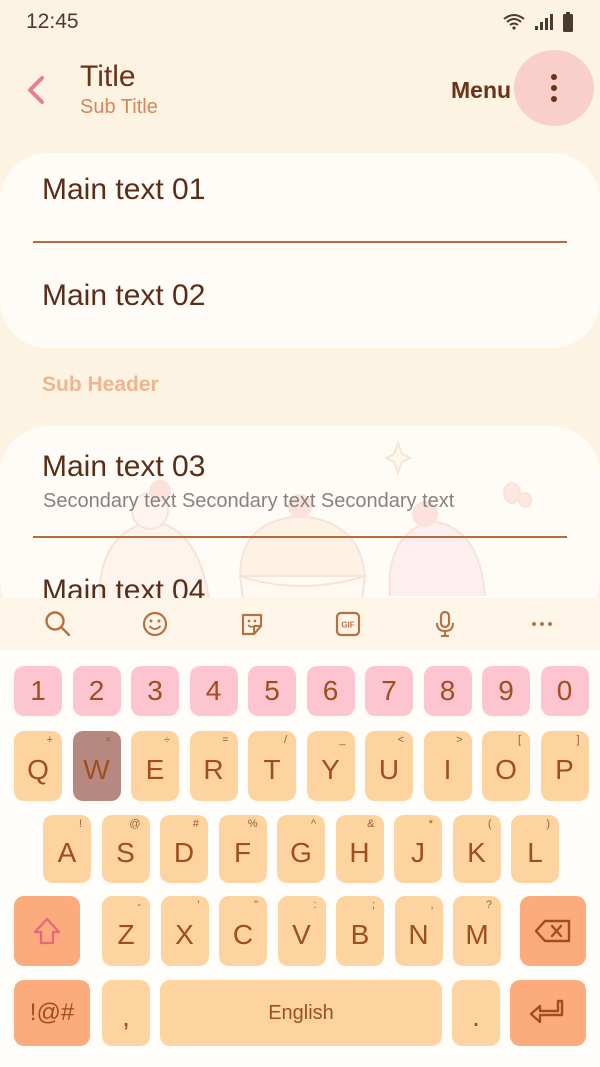 This screenshot has height=1067, width=600. Describe the element at coordinates (506, 691) in the screenshot. I see `number-key-9: 9` at that location.